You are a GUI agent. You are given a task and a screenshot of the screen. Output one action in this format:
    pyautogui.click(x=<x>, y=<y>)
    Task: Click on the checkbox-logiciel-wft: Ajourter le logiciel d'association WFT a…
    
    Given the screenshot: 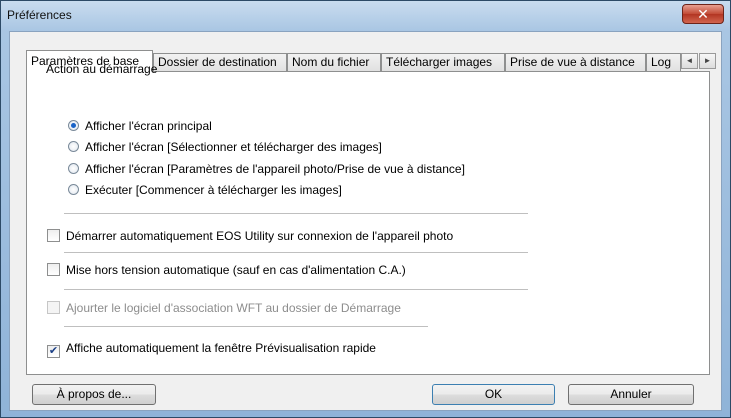 What is the action you would take?
    pyautogui.click(x=224, y=308)
    